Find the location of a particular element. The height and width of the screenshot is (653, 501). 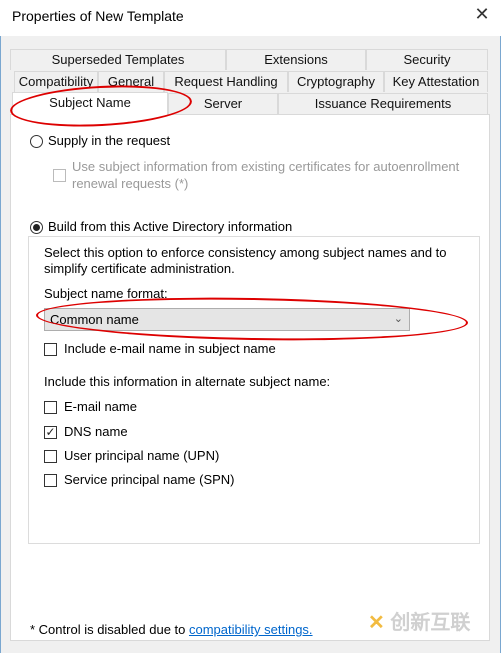

tab-issuance-requirements: Issuance Requirements is located at coordinates (383, 103).